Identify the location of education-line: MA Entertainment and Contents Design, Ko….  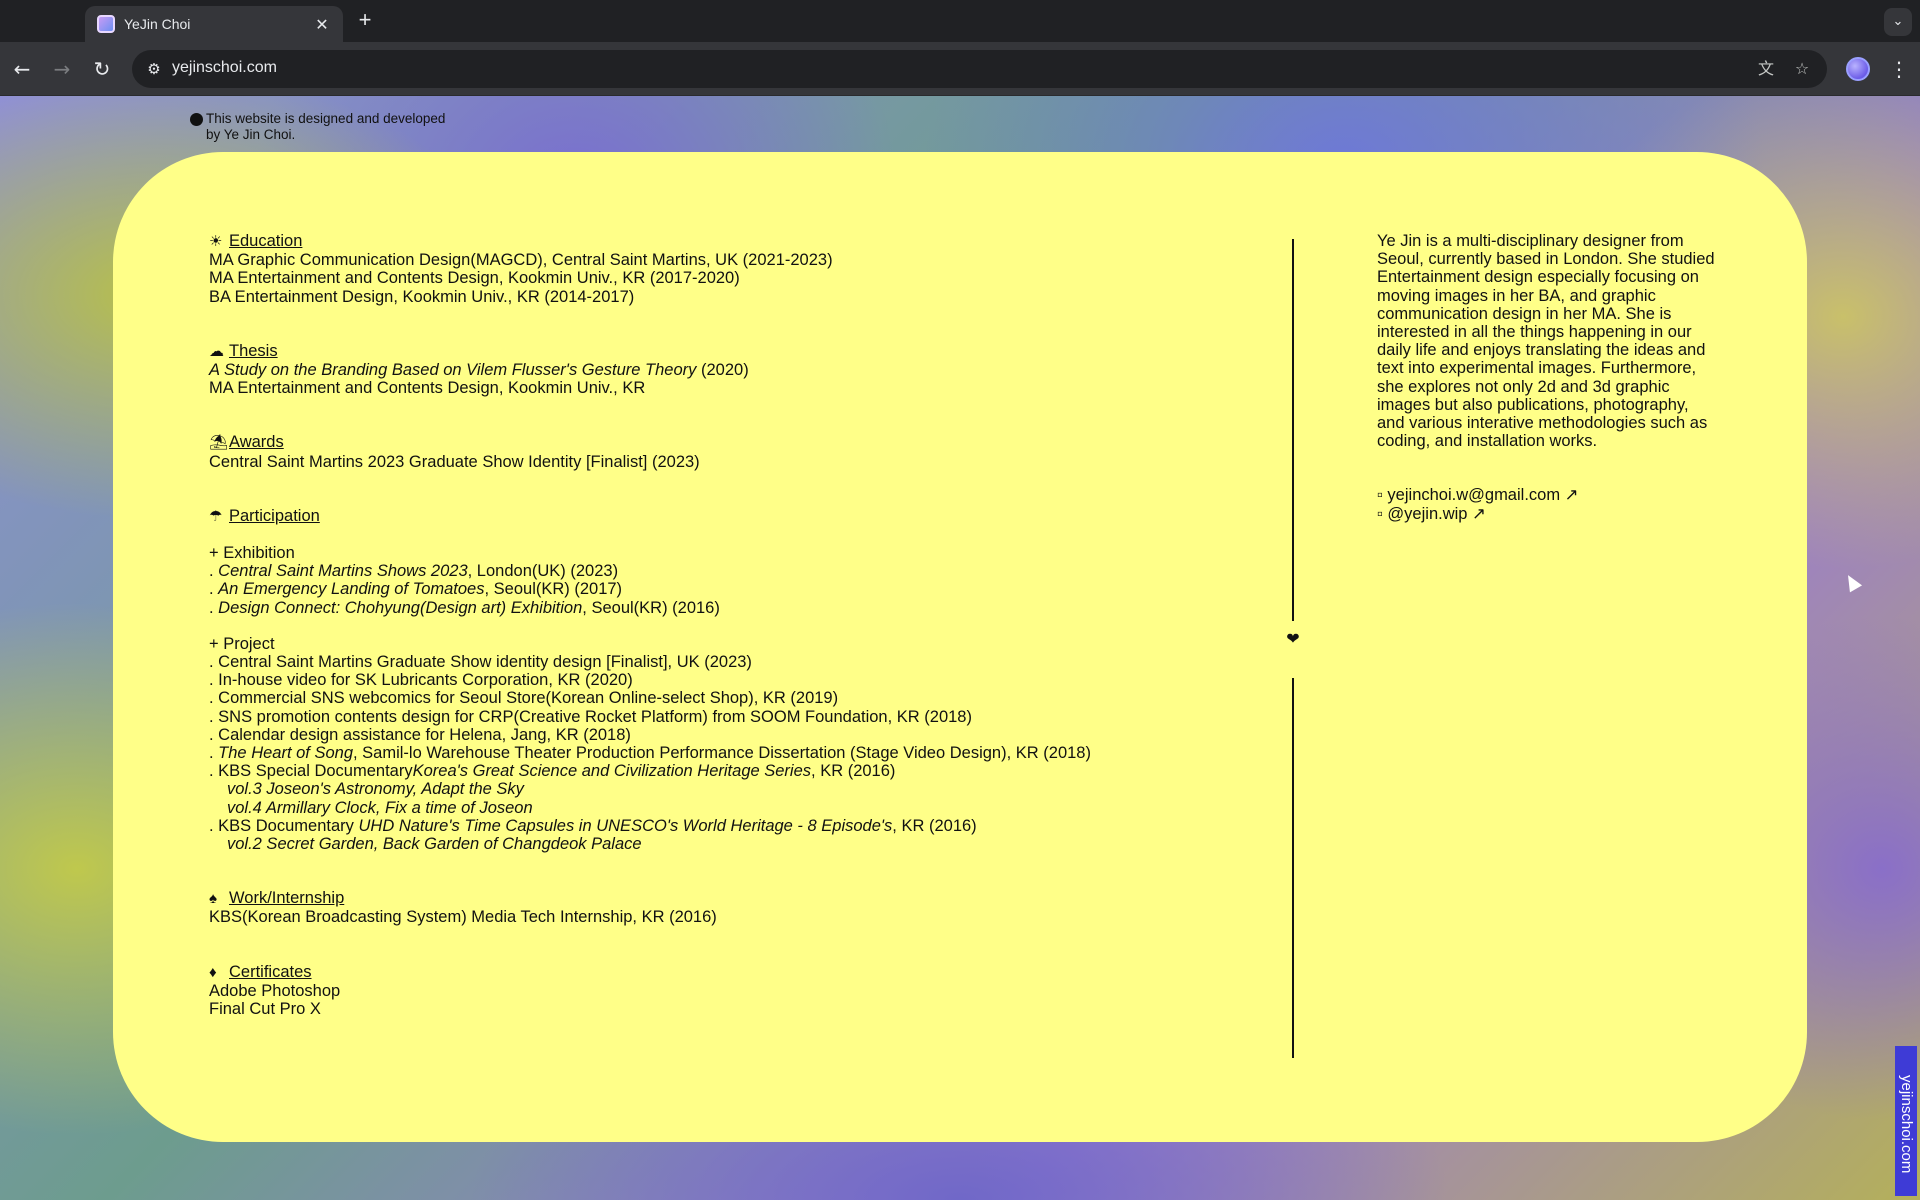
(474, 278).